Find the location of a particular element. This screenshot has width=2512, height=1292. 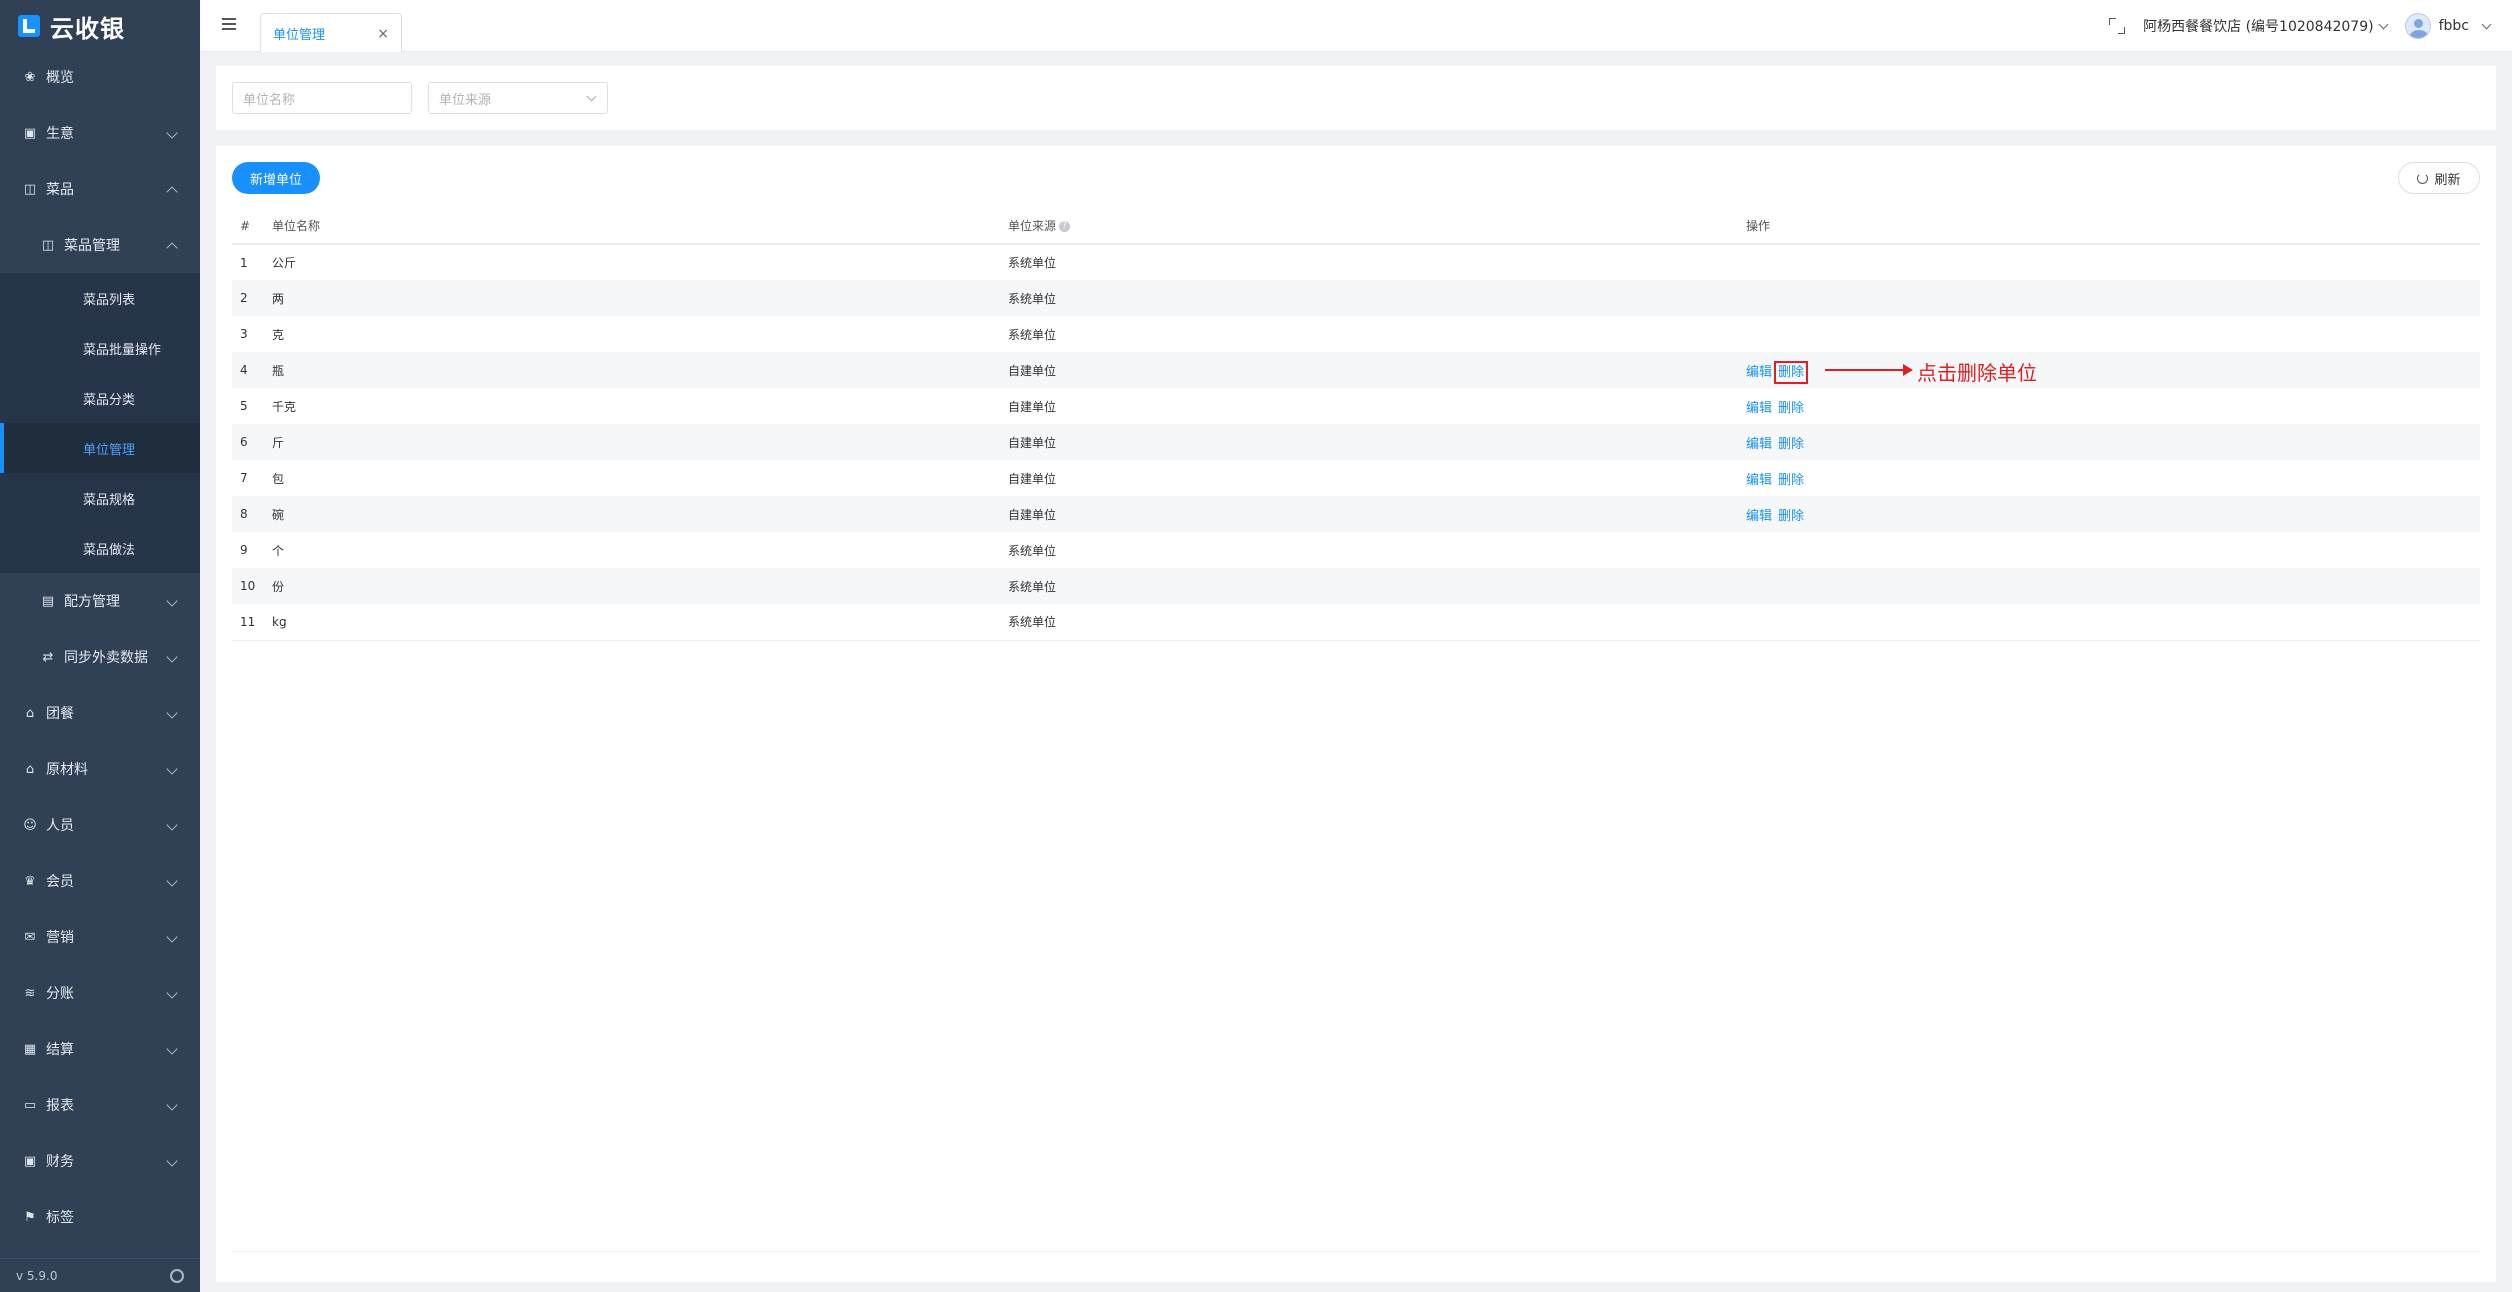

material-icon: ⌂ is located at coordinates (30, 769).